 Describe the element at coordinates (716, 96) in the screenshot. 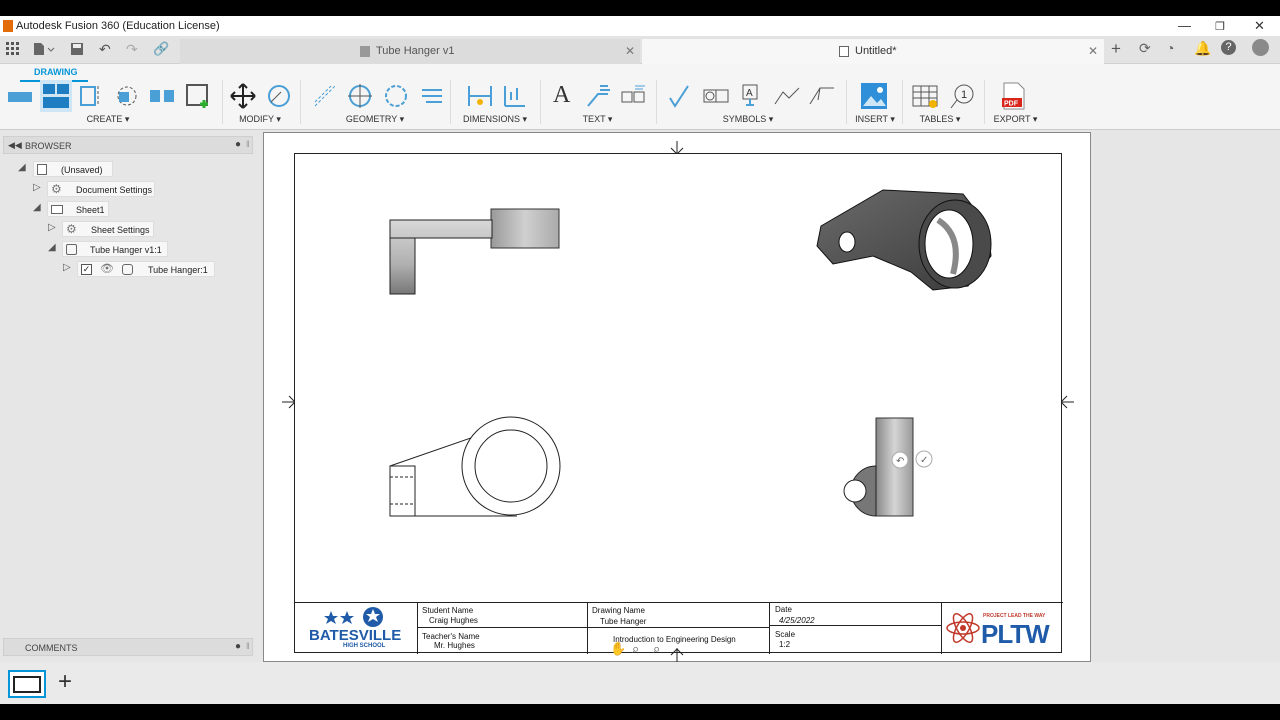

I see `feature-control-frame-icon` at that location.